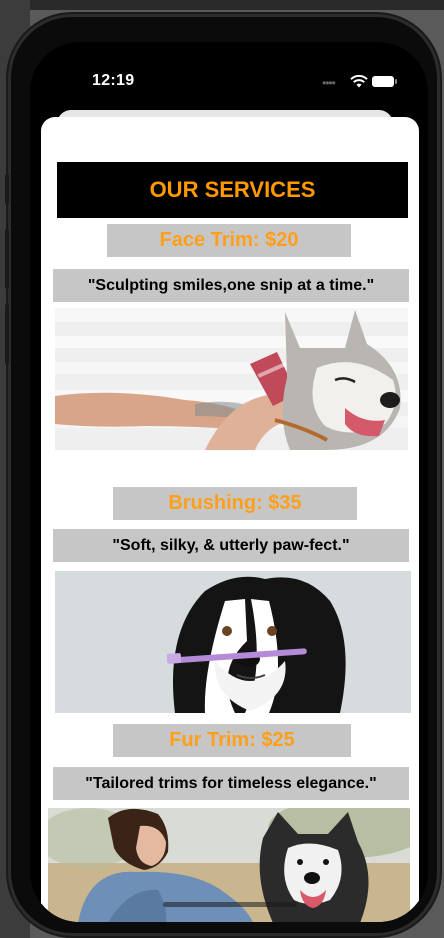 The width and height of the screenshot is (444, 938). Describe the element at coordinates (329, 83) in the screenshot. I see `cellular-signal-icon: ••••` at that location.